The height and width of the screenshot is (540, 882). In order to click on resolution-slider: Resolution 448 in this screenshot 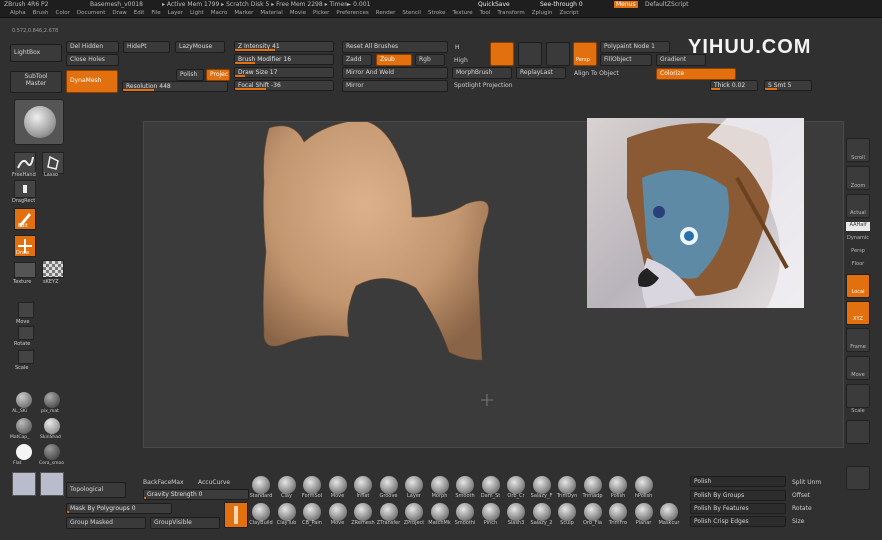, I will do `click(175, 86)`.